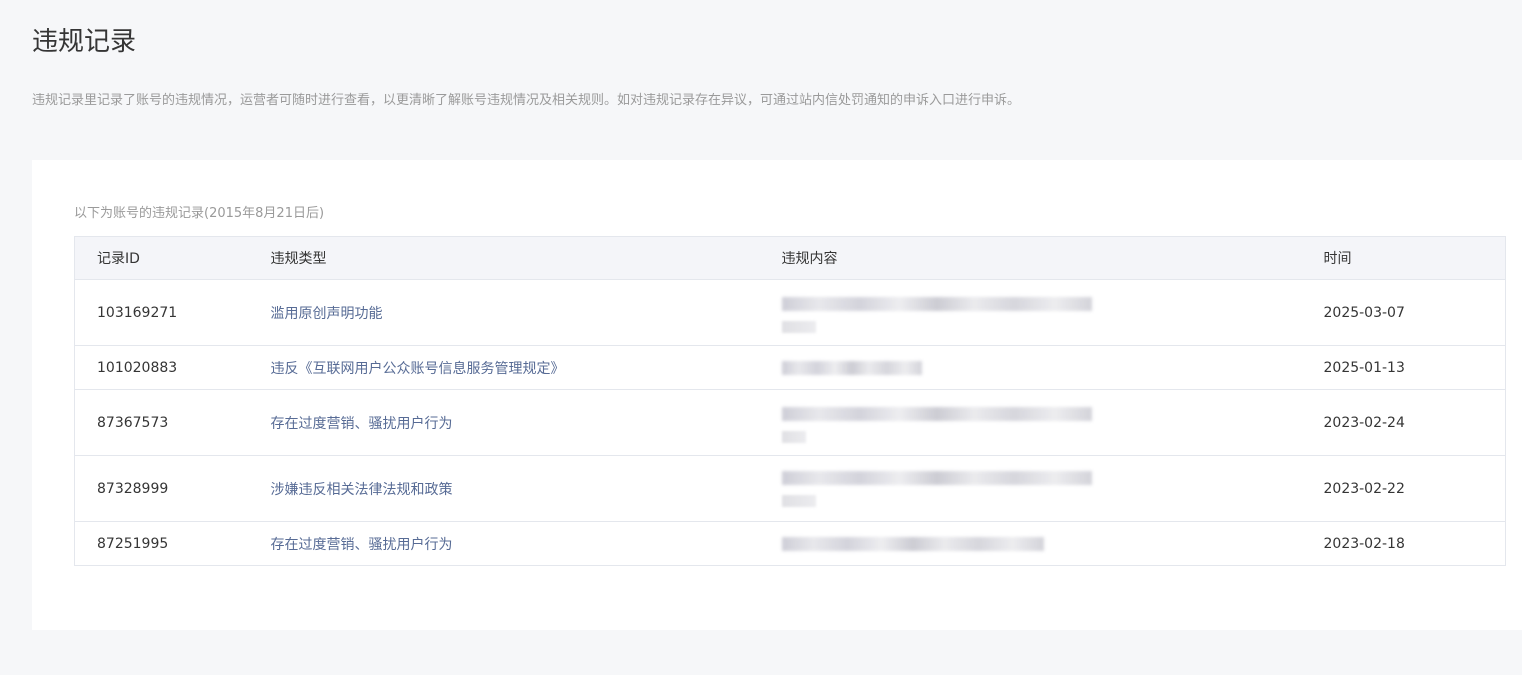 Image resolution: width=1522 pixels, height=675 pixels. I want to click on record-time: 2023-02-18, so click(1403, 543).